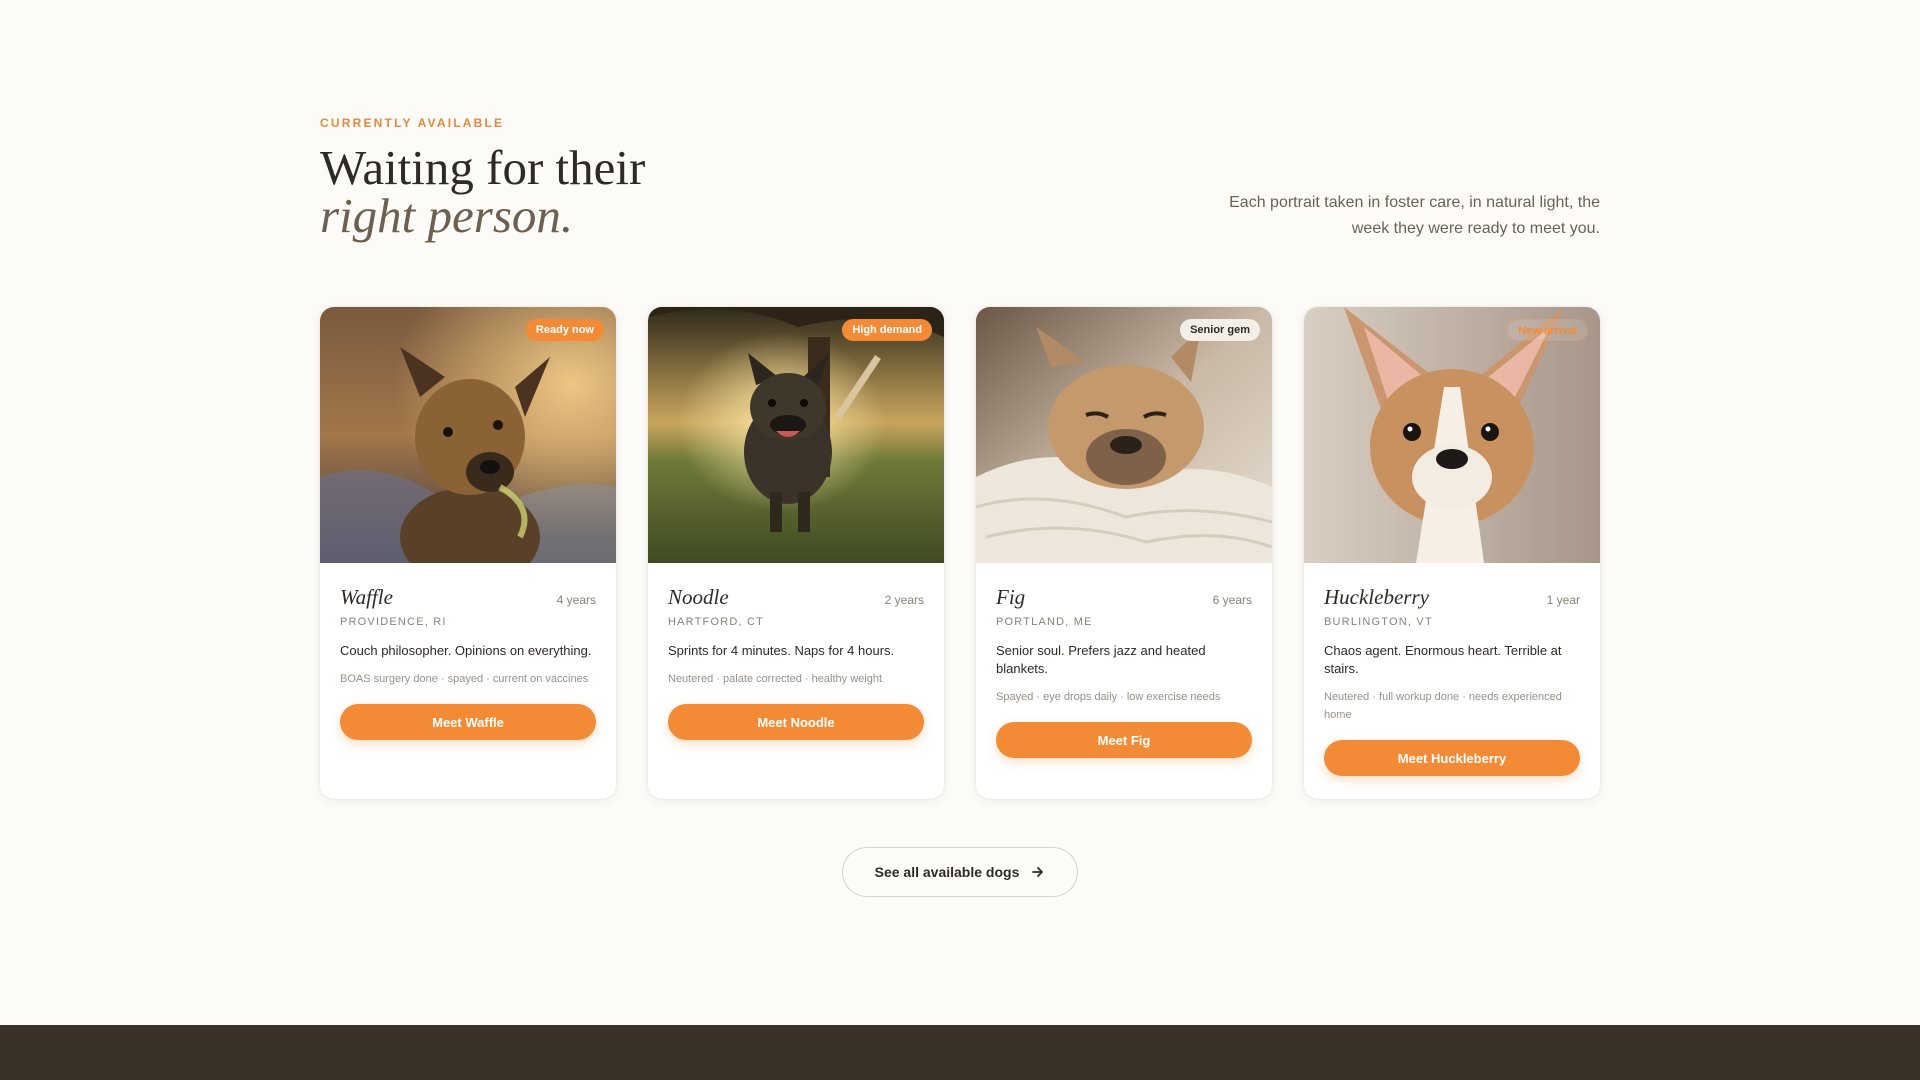 The width and height of the screenshot is (1920, 1080). I want to click on meet-huckleberry-button: Meet Huckleberry, so click(1452, 758).